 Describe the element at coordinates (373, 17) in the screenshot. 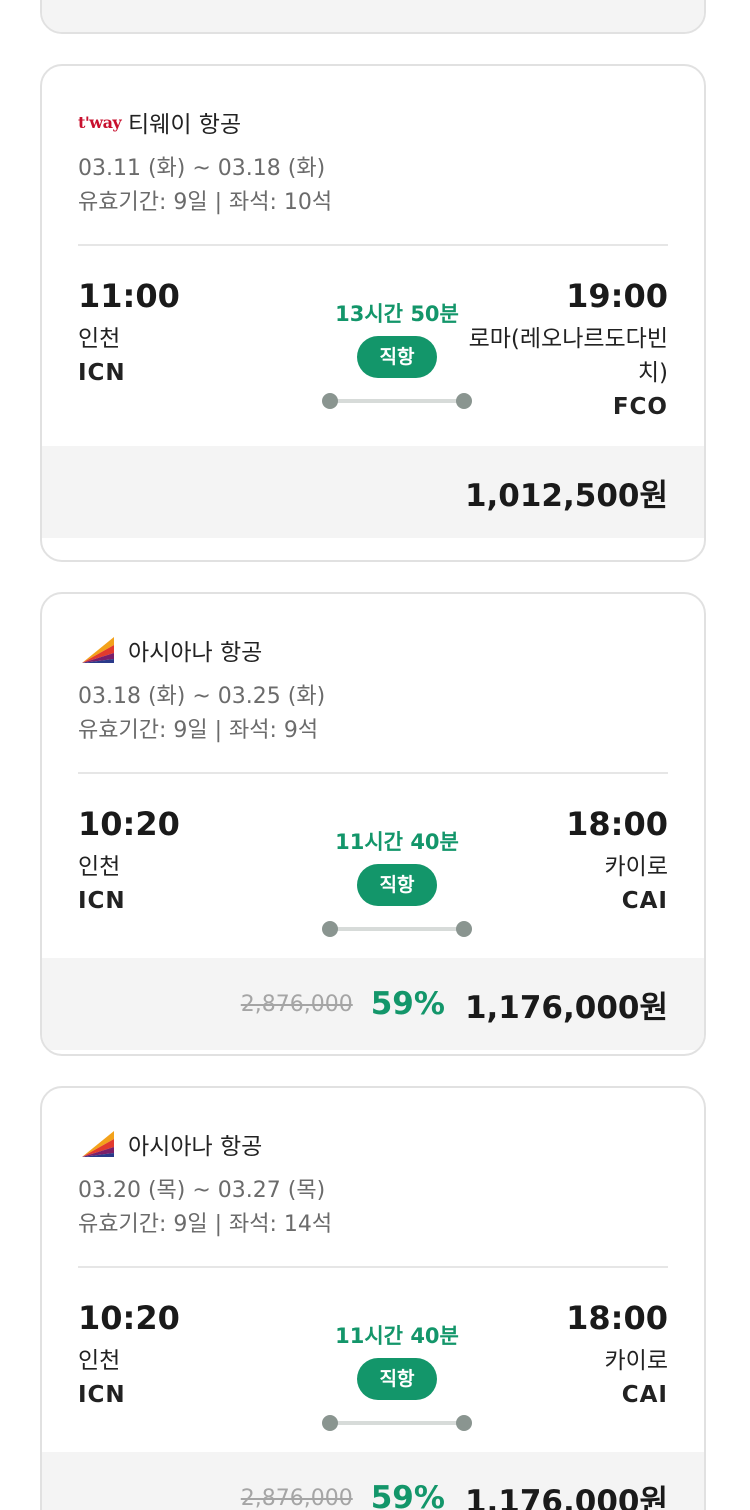

I see `flight-card-partial: ,` at that location.